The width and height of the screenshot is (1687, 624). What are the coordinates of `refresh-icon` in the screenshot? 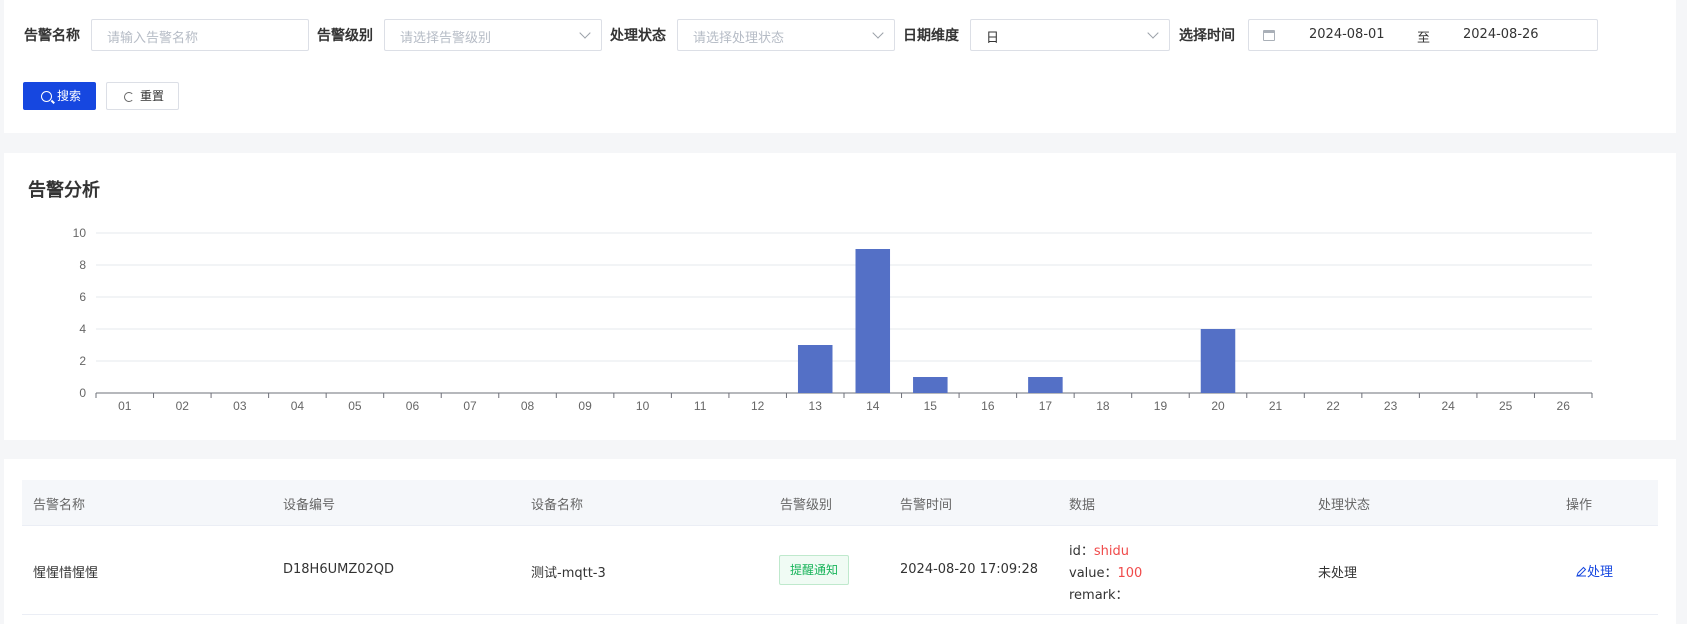 It's located at (129, 97).